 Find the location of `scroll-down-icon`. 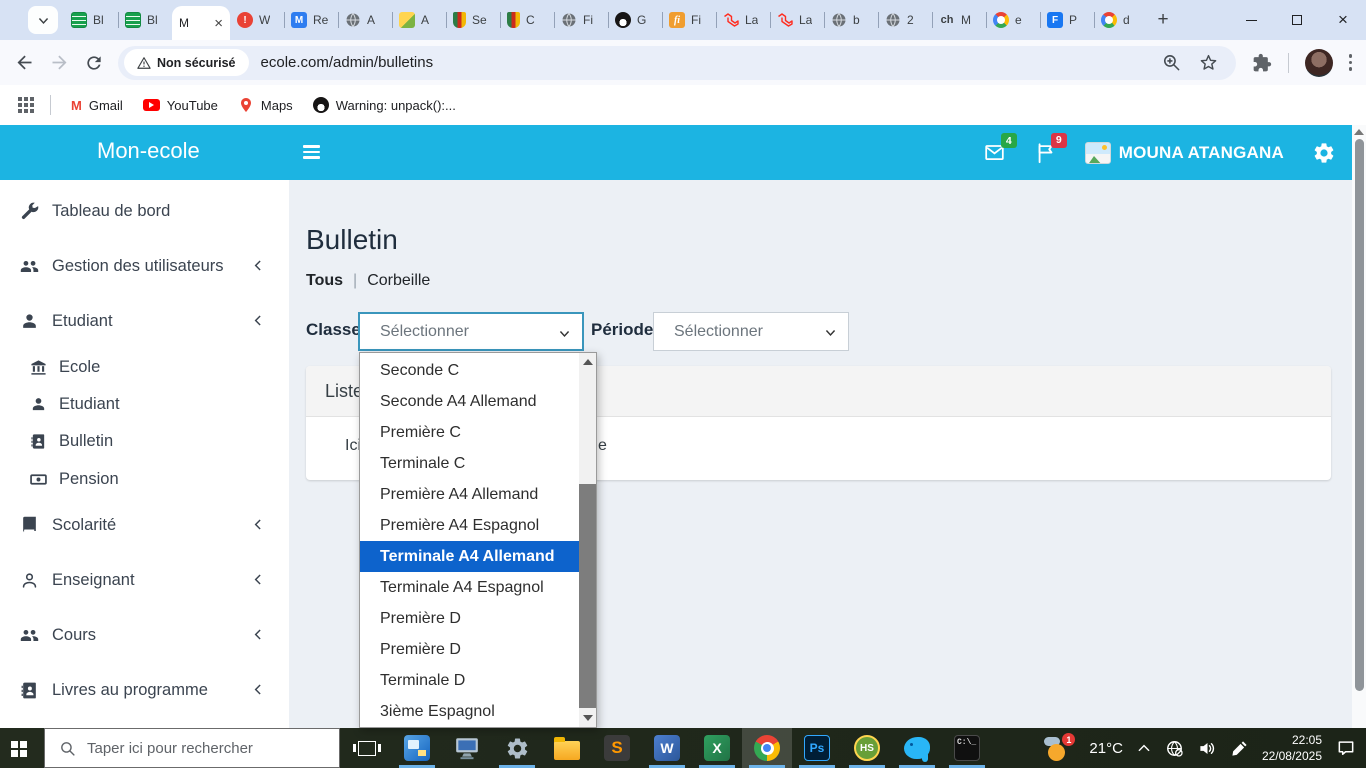

scroll-down-icon is located at coordinates (587, 718).